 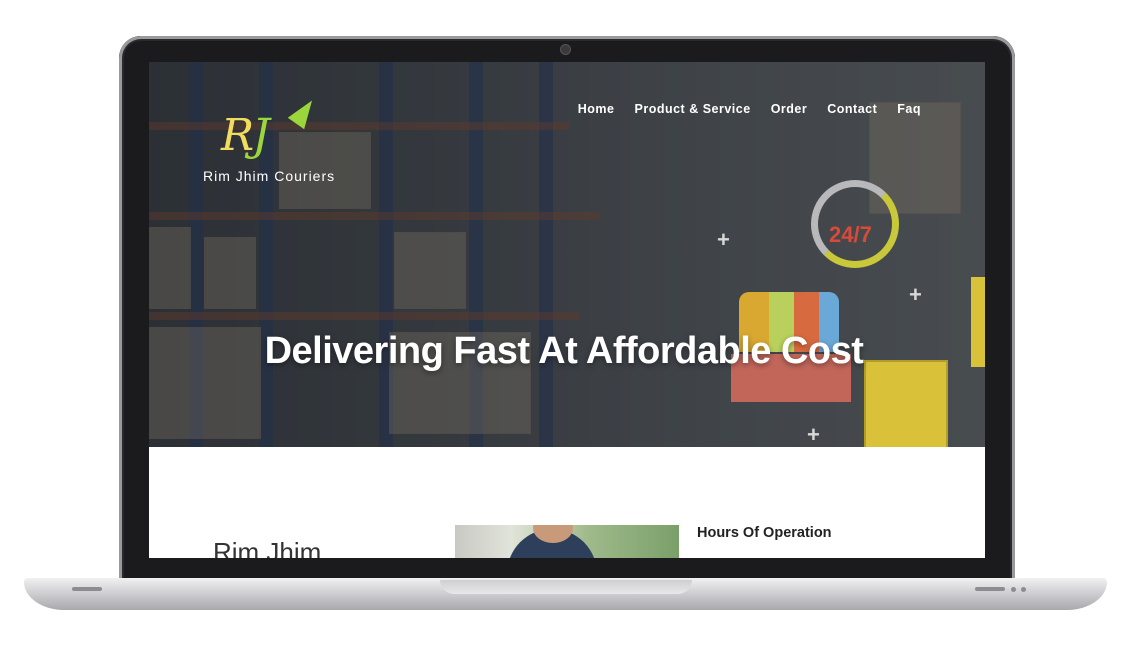 What do you see at coordinates (267, 547) in the screenshot?
I see `brand-heading: Rim Jhim` at bounding box center [267, 547].